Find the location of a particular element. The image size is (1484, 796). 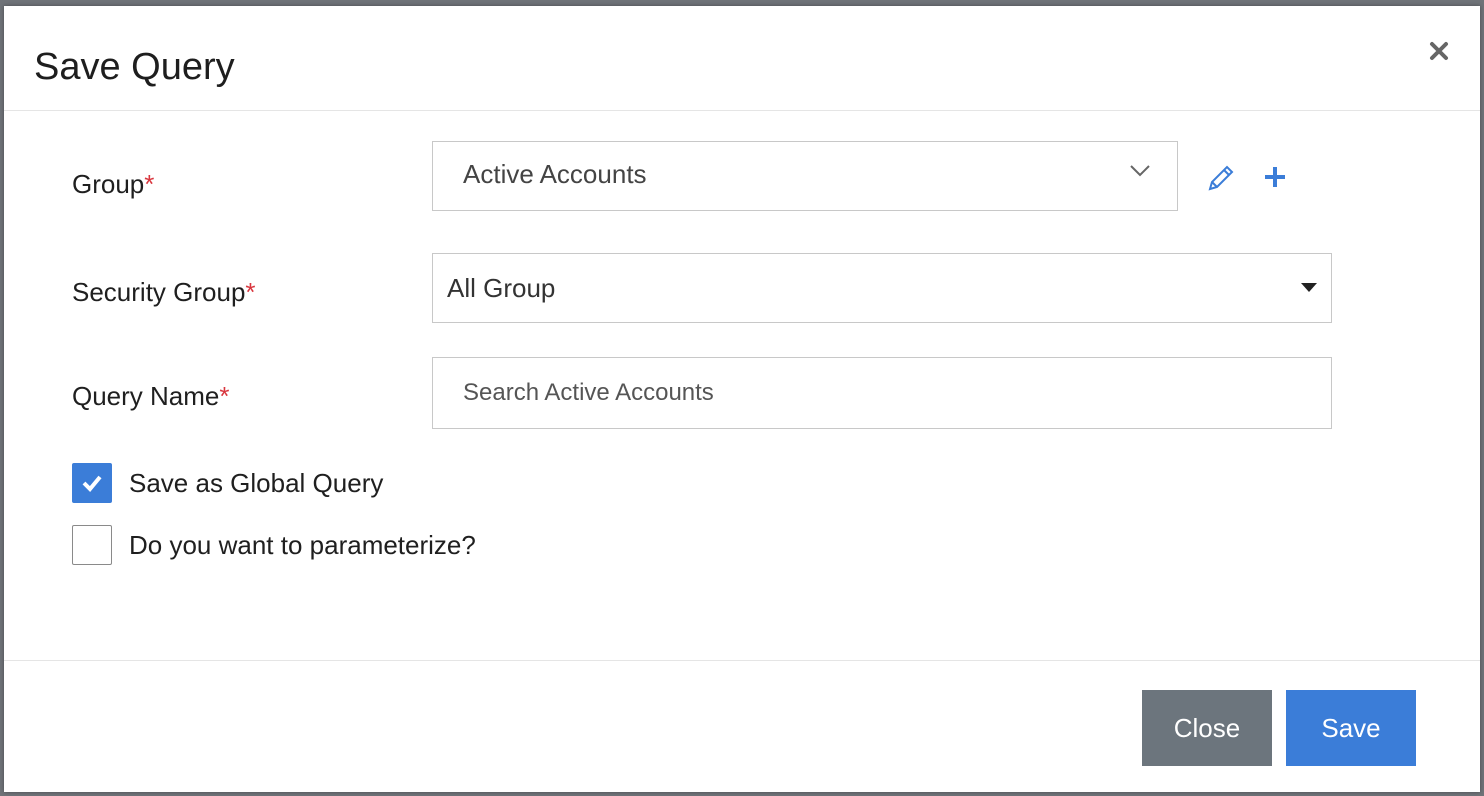

security-group-label: Security Group* is located at coordinates (164, 292).